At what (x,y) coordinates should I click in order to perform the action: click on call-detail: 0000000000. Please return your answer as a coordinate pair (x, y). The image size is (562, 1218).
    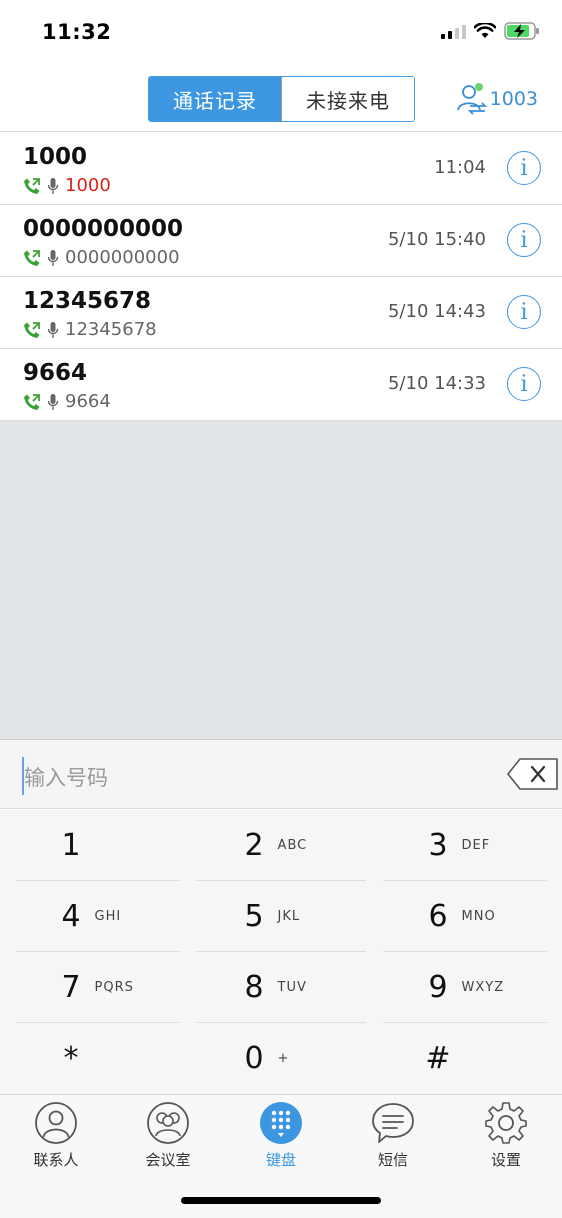
    Looking at the image, I should click on (101, 257).